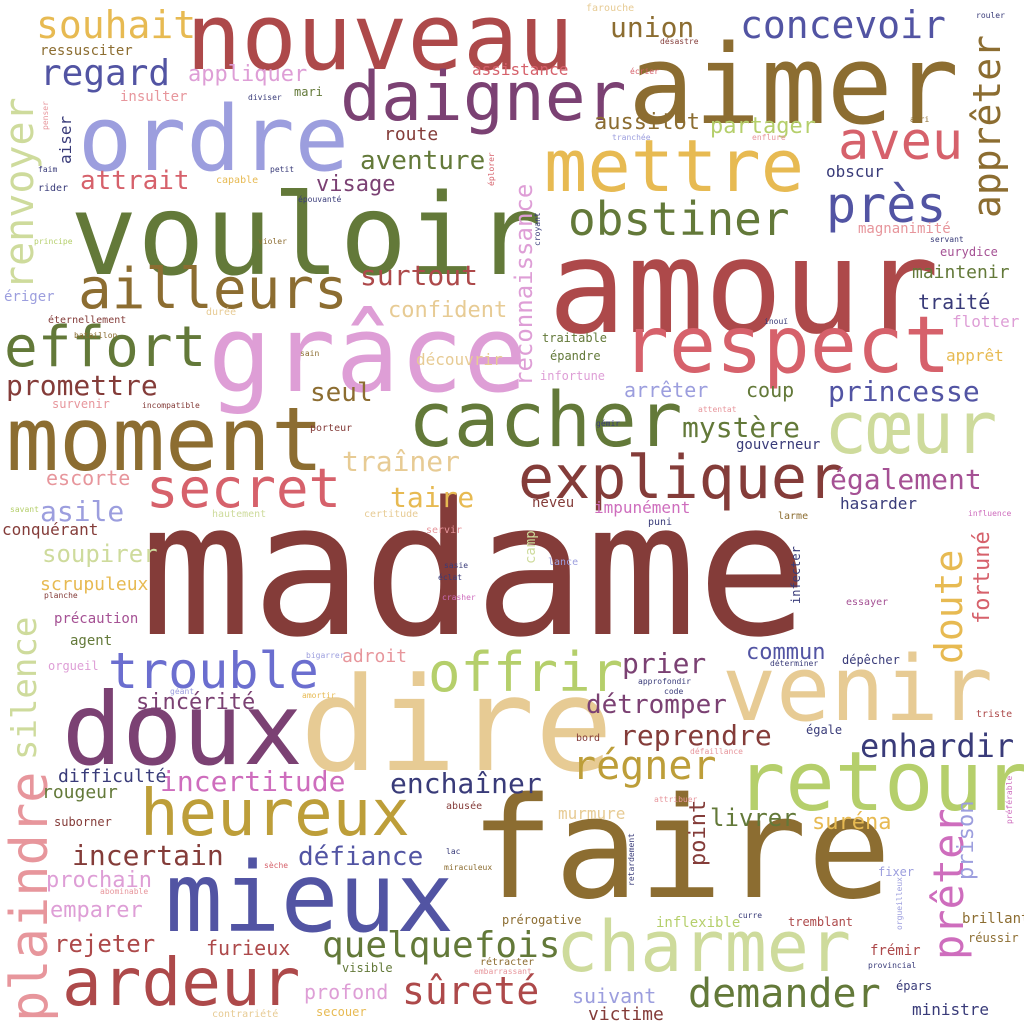  I want to click on word-obstiner: obstiner, so click(679, 219).